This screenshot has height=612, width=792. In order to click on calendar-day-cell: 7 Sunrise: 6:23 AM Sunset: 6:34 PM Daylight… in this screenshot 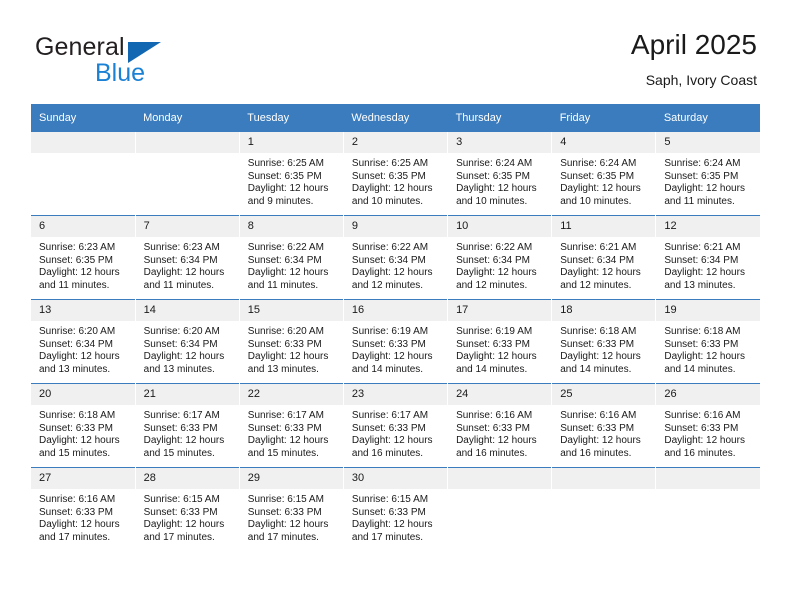, I will do `click(187, 257)`.